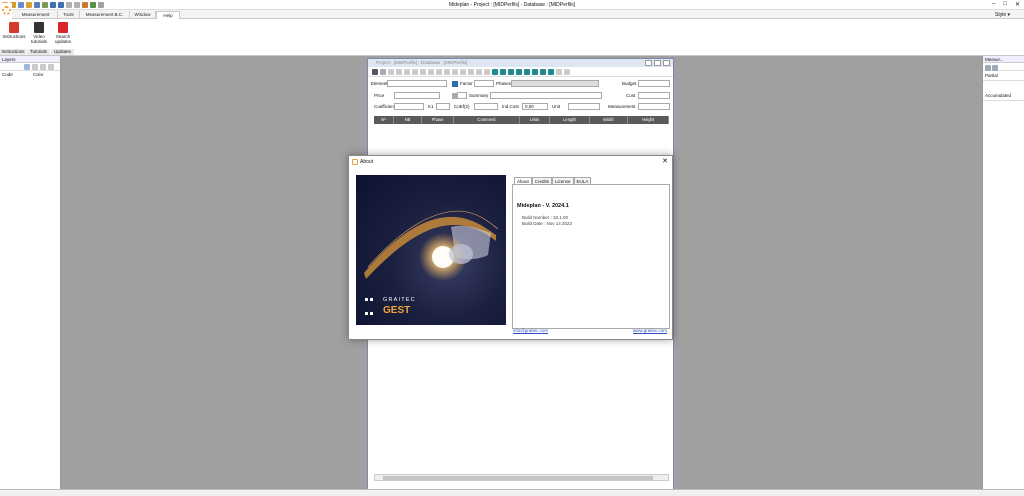  What do you see at coordinates (14, 30) in the screenshot?
I see `instructions-button: Instructions` at bounding box center [14, 30].